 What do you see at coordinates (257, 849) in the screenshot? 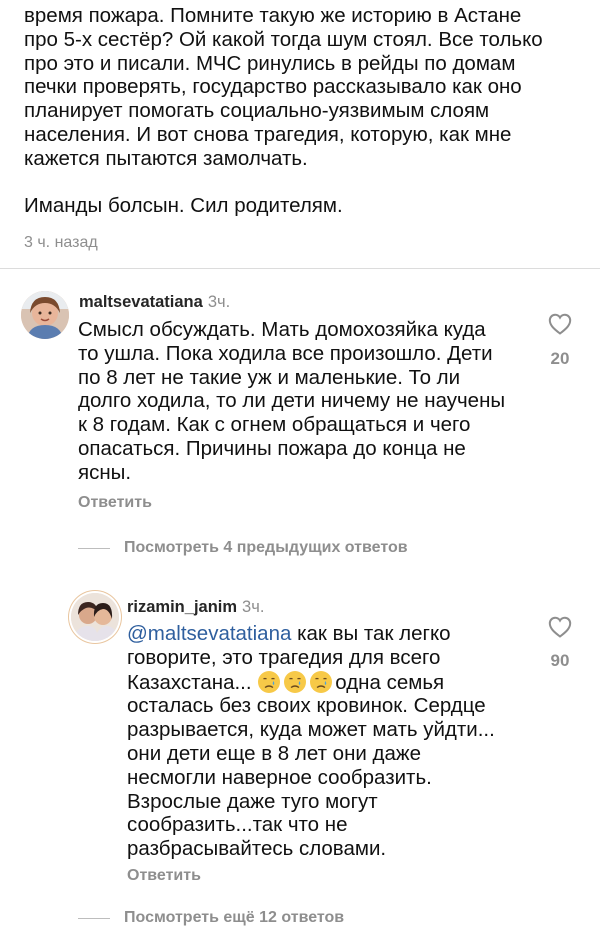
I see `comment-line: разбрасывайтесь словами.` at bounding box center [257, 849].